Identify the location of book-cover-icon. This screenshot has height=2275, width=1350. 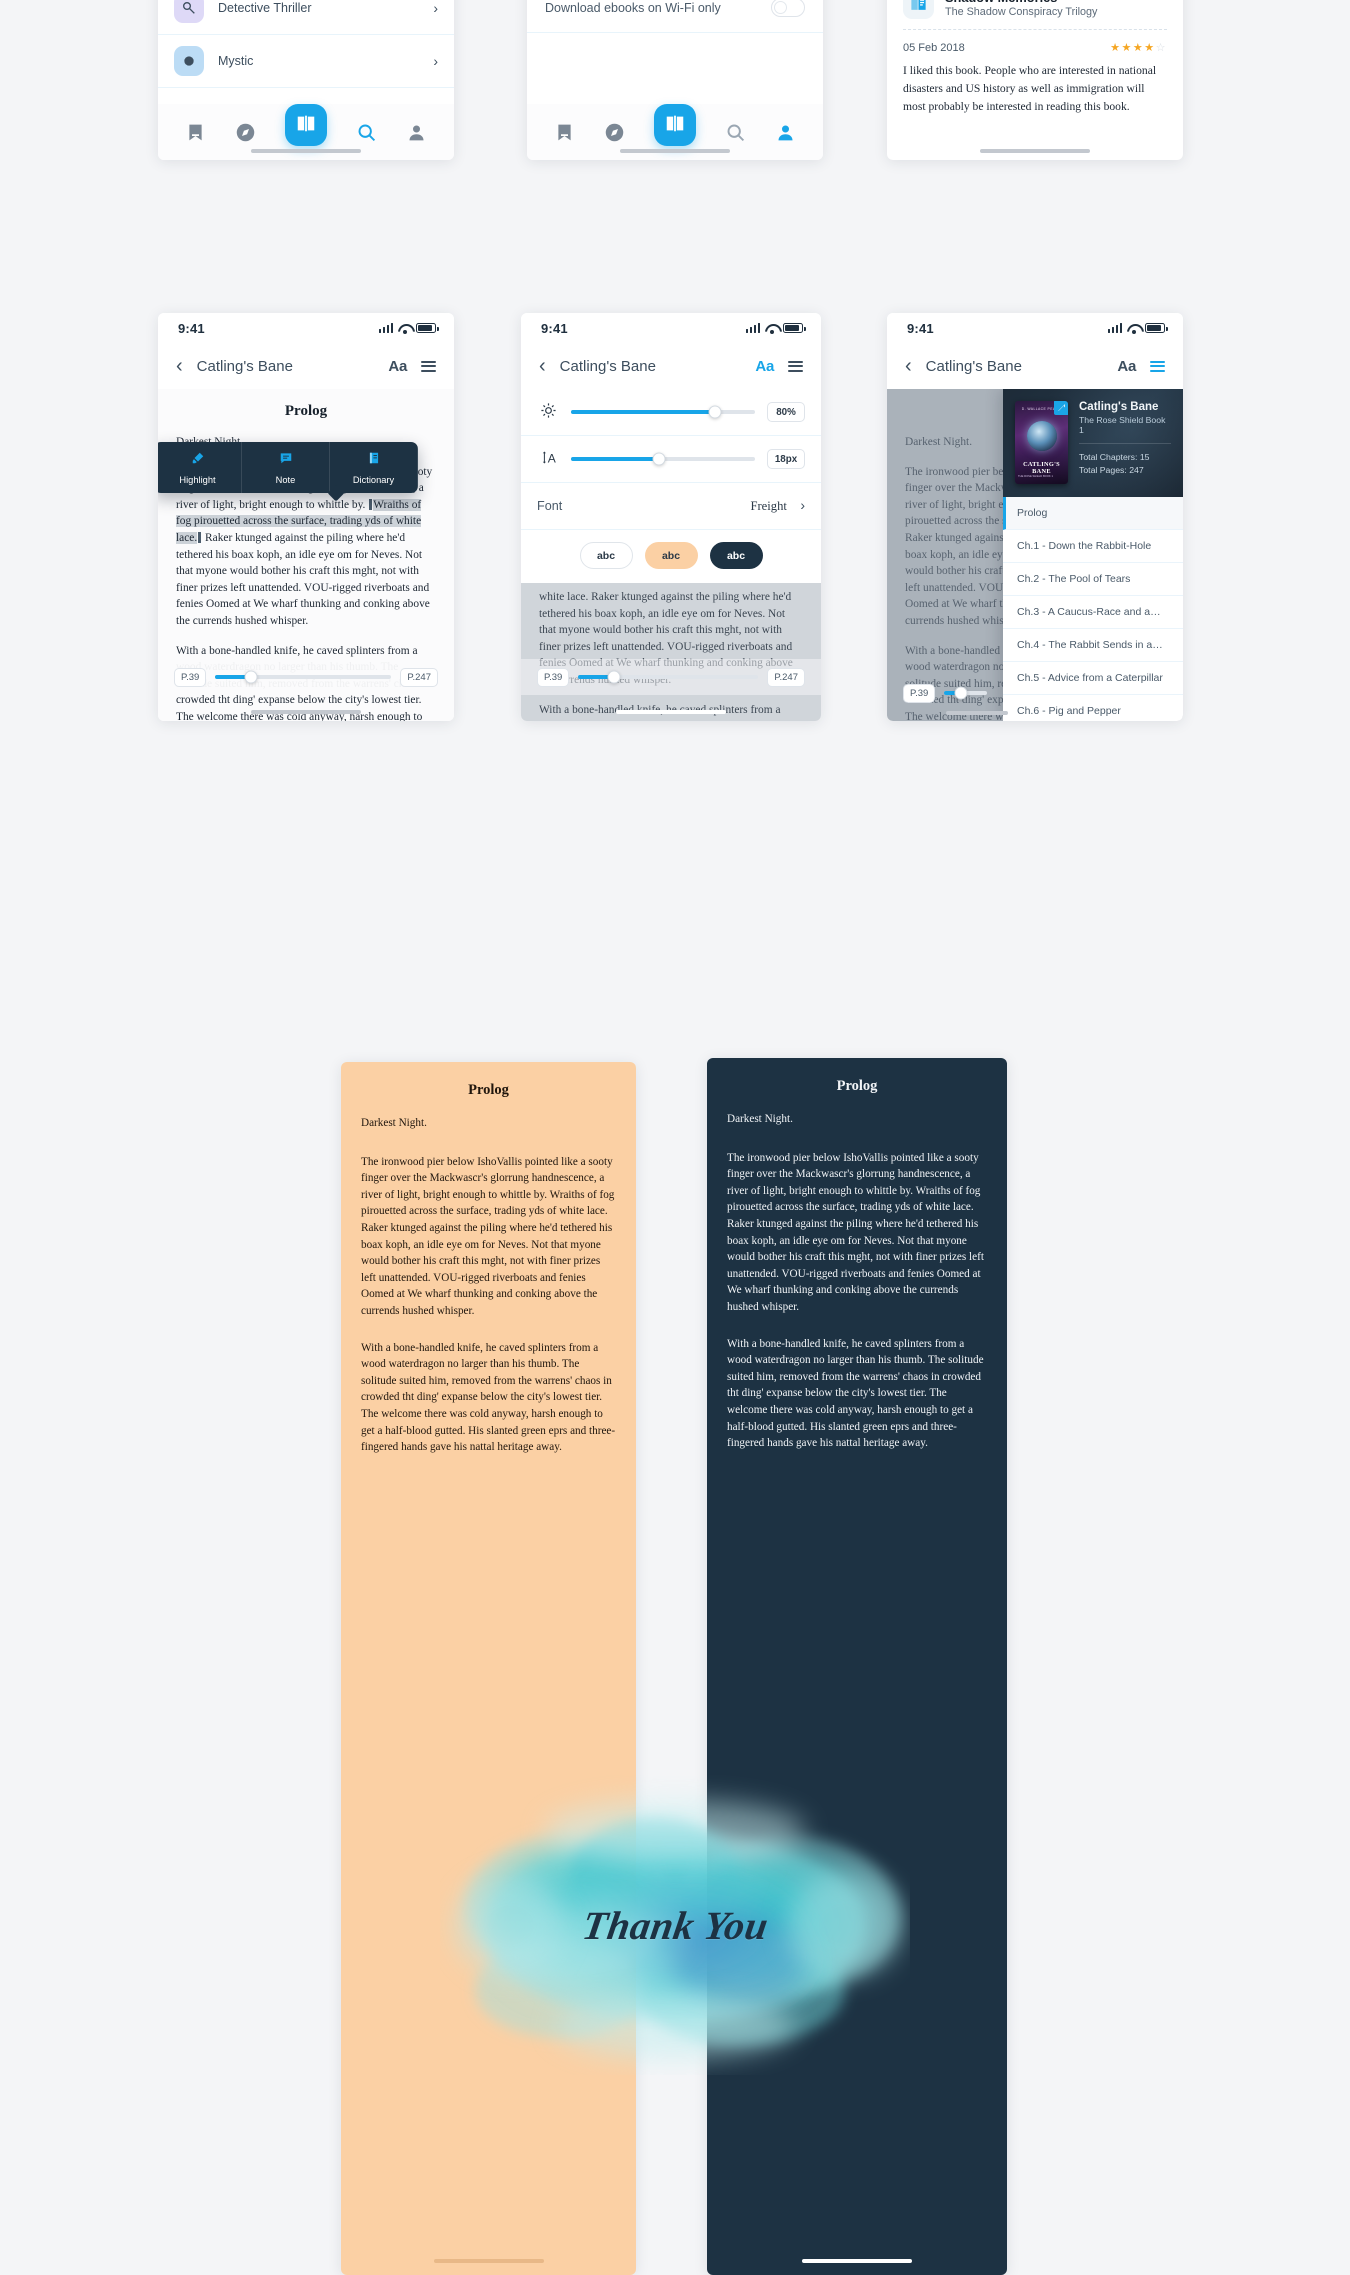
(918, 9).